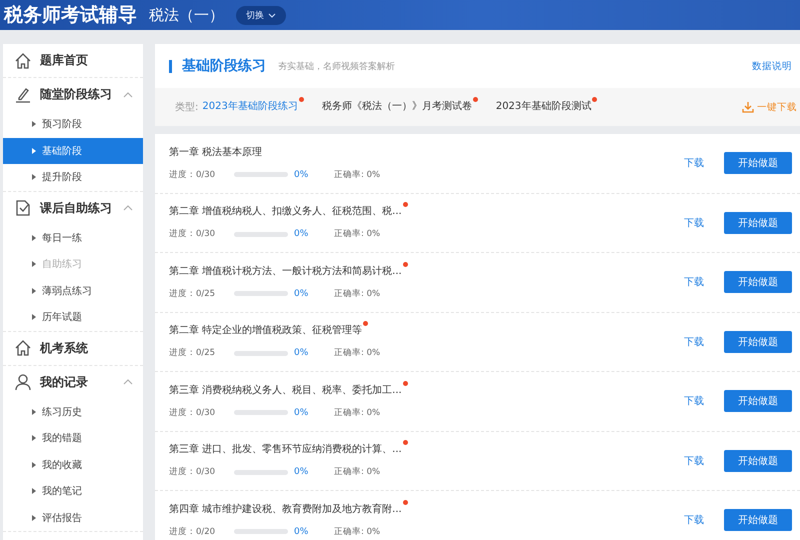  Describe the element at coordinates (186, 15) in the screenshot. I see `subject-title: 税法（一）` at that location.